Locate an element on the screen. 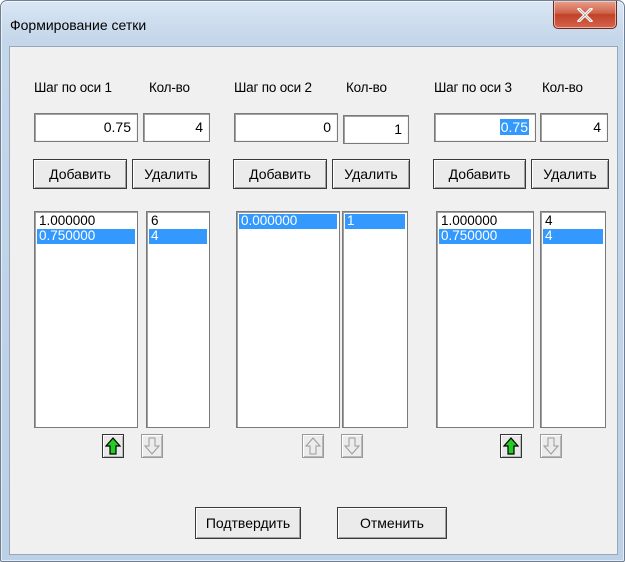 The height and width of the screenshot is (562, 625). close-button is located at coordinates (585, 15).